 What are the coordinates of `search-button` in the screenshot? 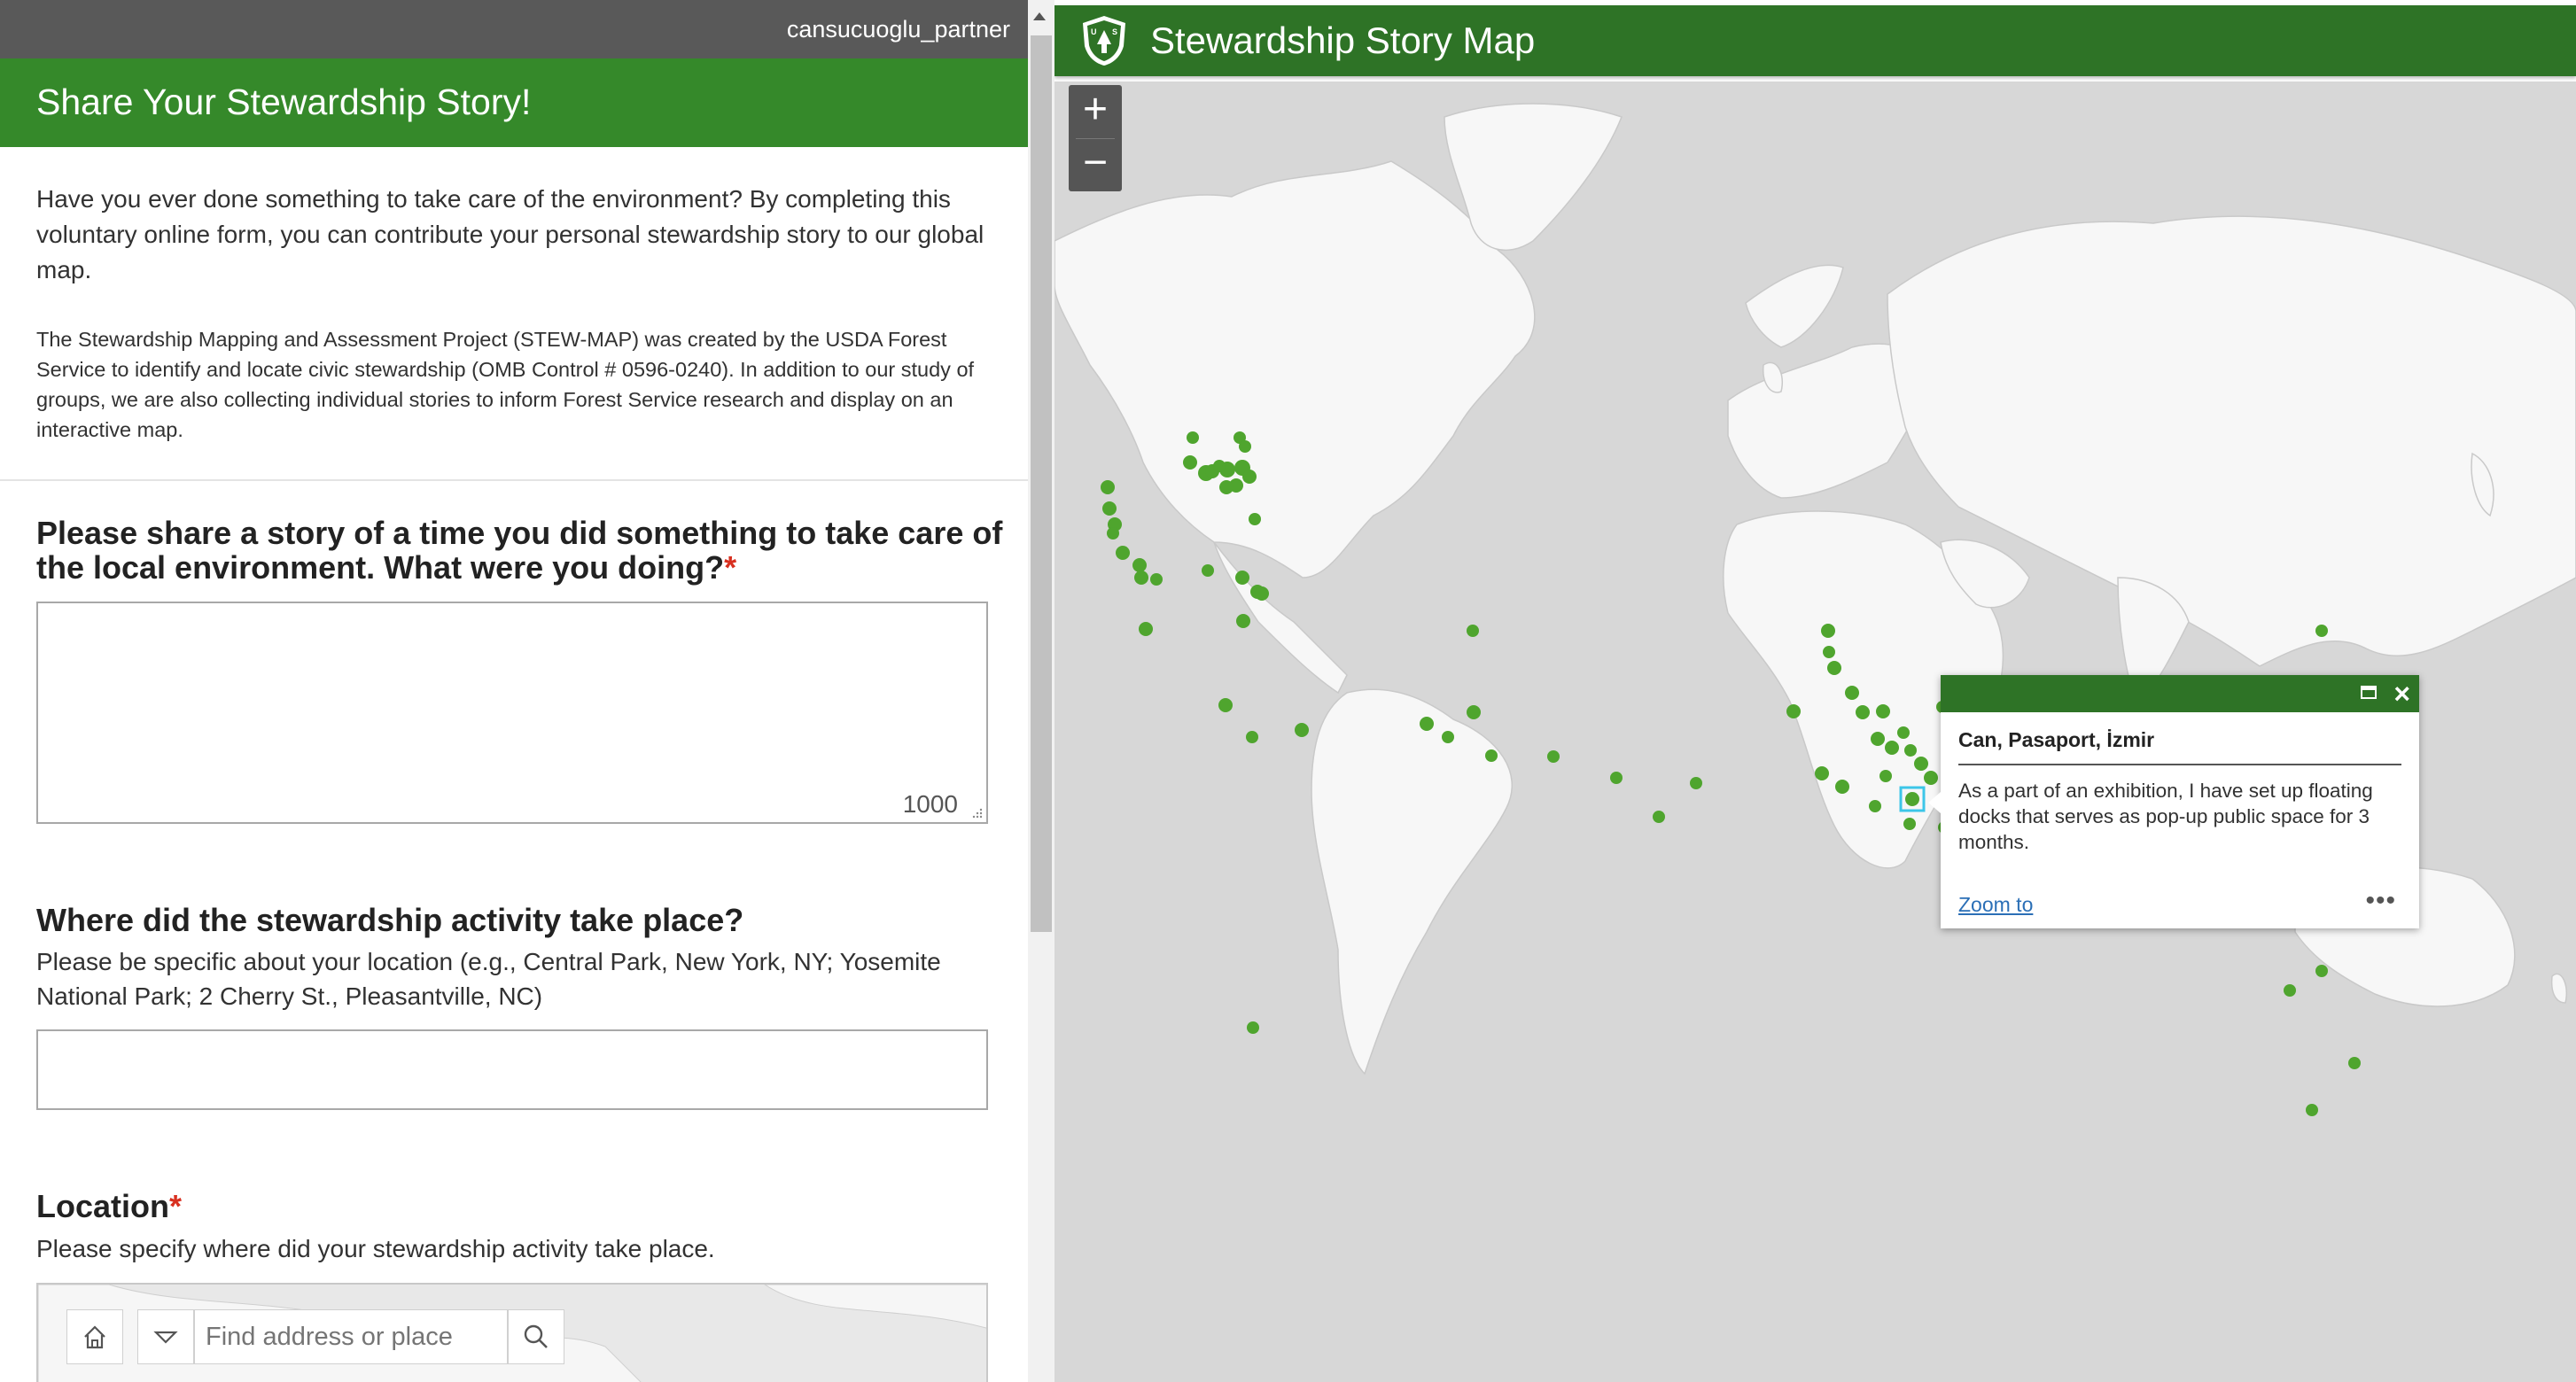 It's located at (536, 1336).